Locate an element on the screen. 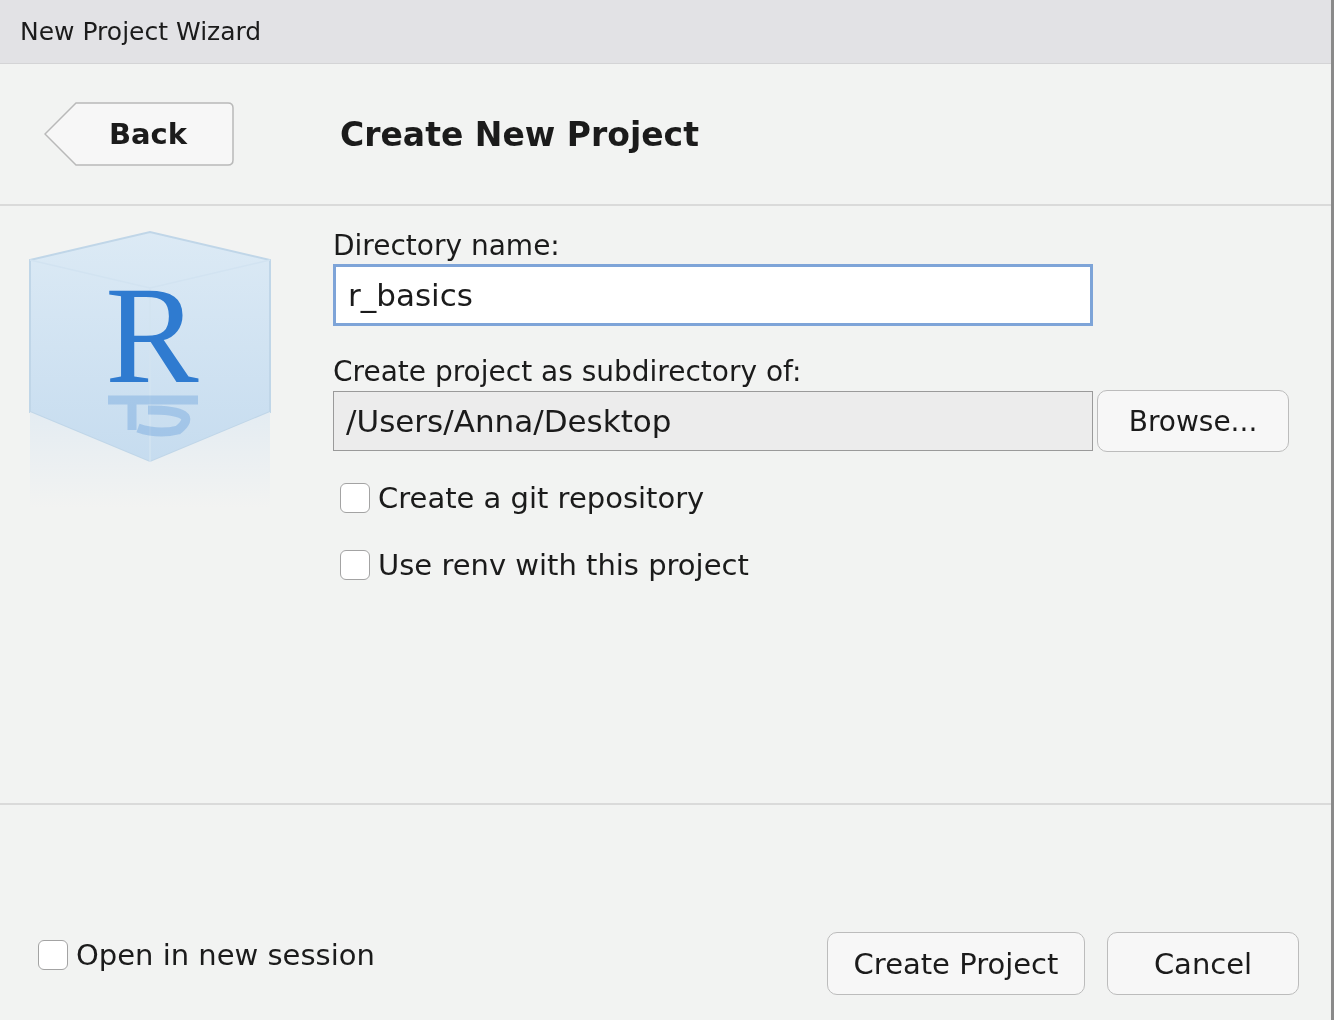 The width and height of the screenshot is (1334, 1020). checkbox-label: Open in new session is located at coordinates (225, 955).